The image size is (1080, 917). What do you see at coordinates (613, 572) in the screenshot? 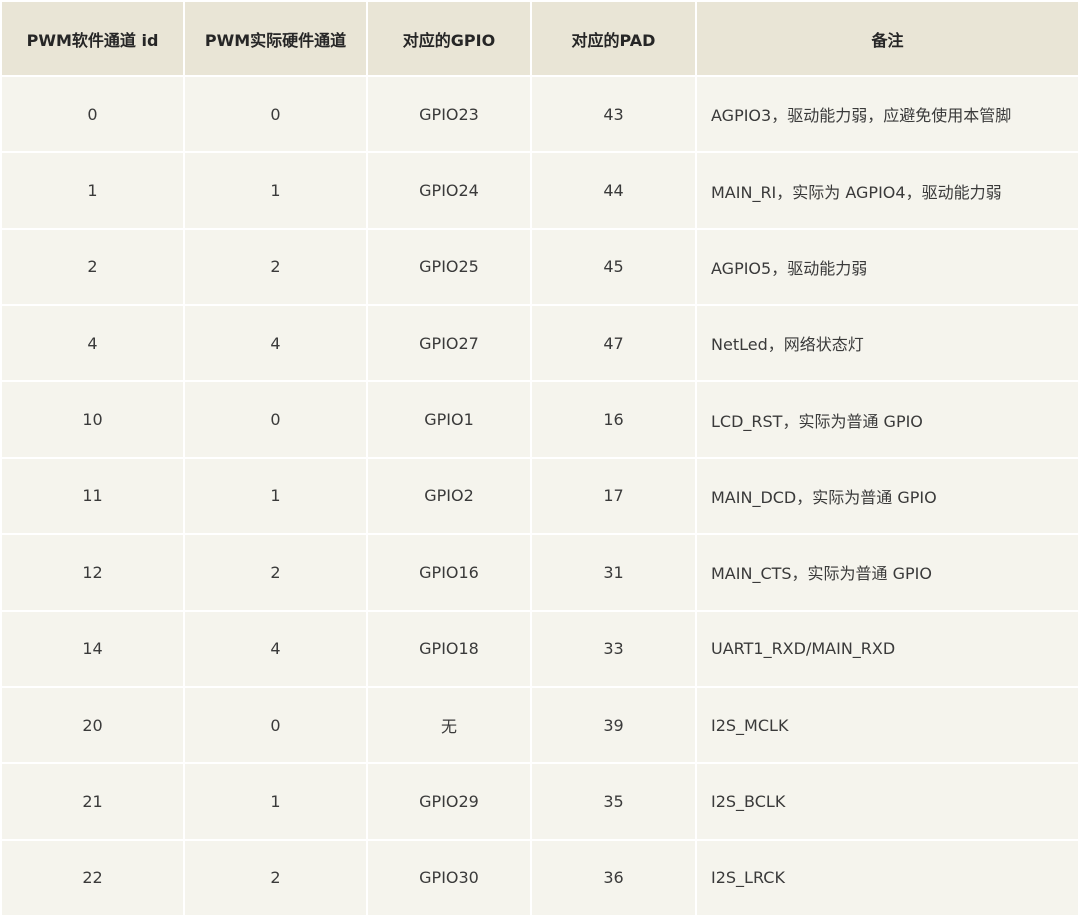
I see `cell-pad: 31` at bounding box center [613, 572].